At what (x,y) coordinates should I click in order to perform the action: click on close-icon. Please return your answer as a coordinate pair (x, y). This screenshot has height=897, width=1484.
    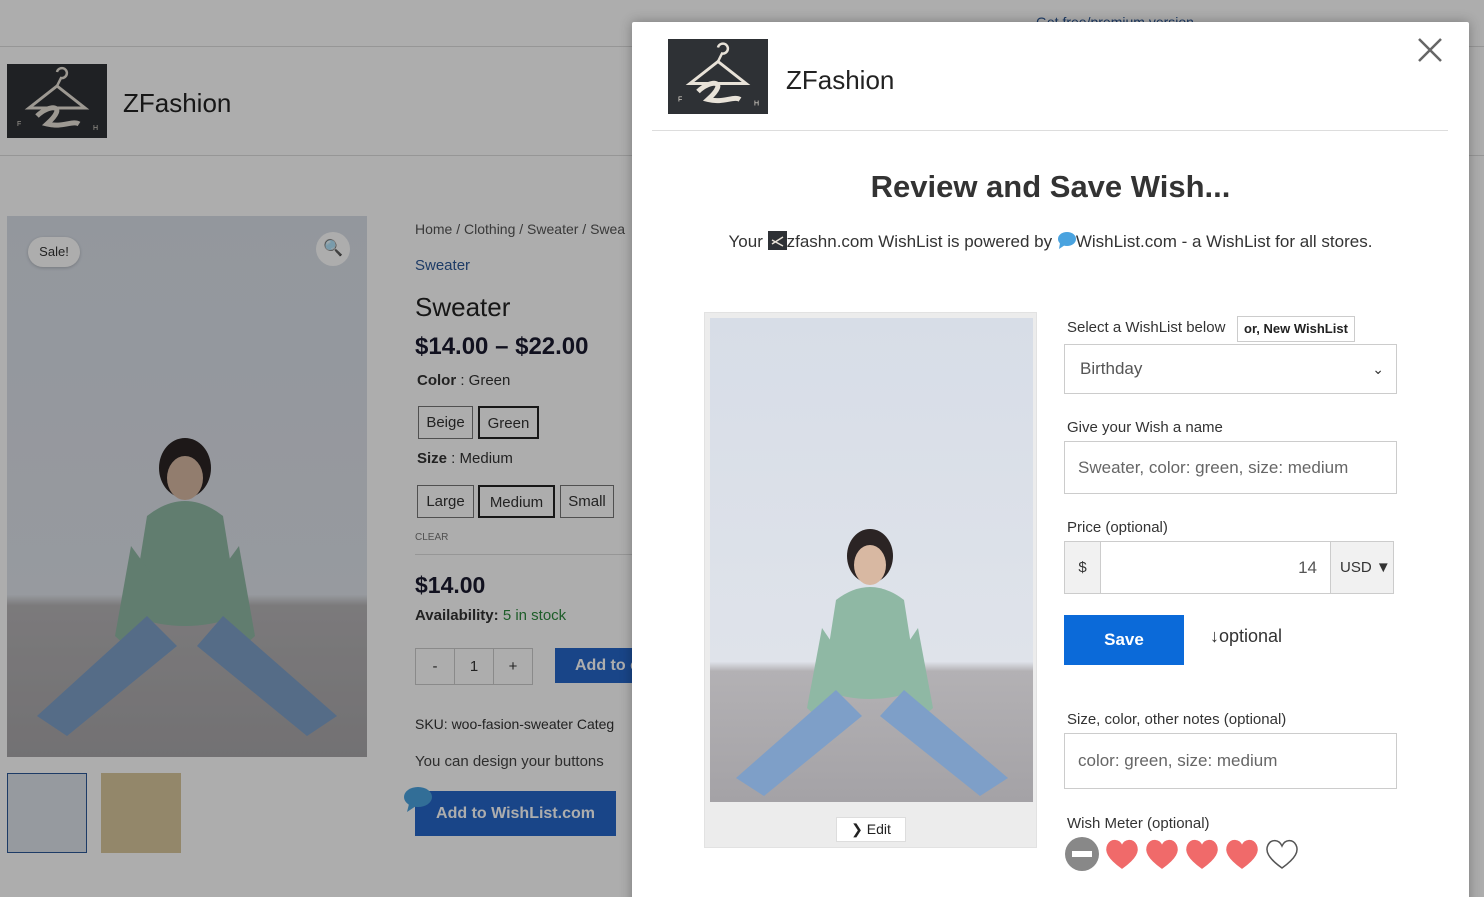
    Looking at the image, I should click on (1430, 50).